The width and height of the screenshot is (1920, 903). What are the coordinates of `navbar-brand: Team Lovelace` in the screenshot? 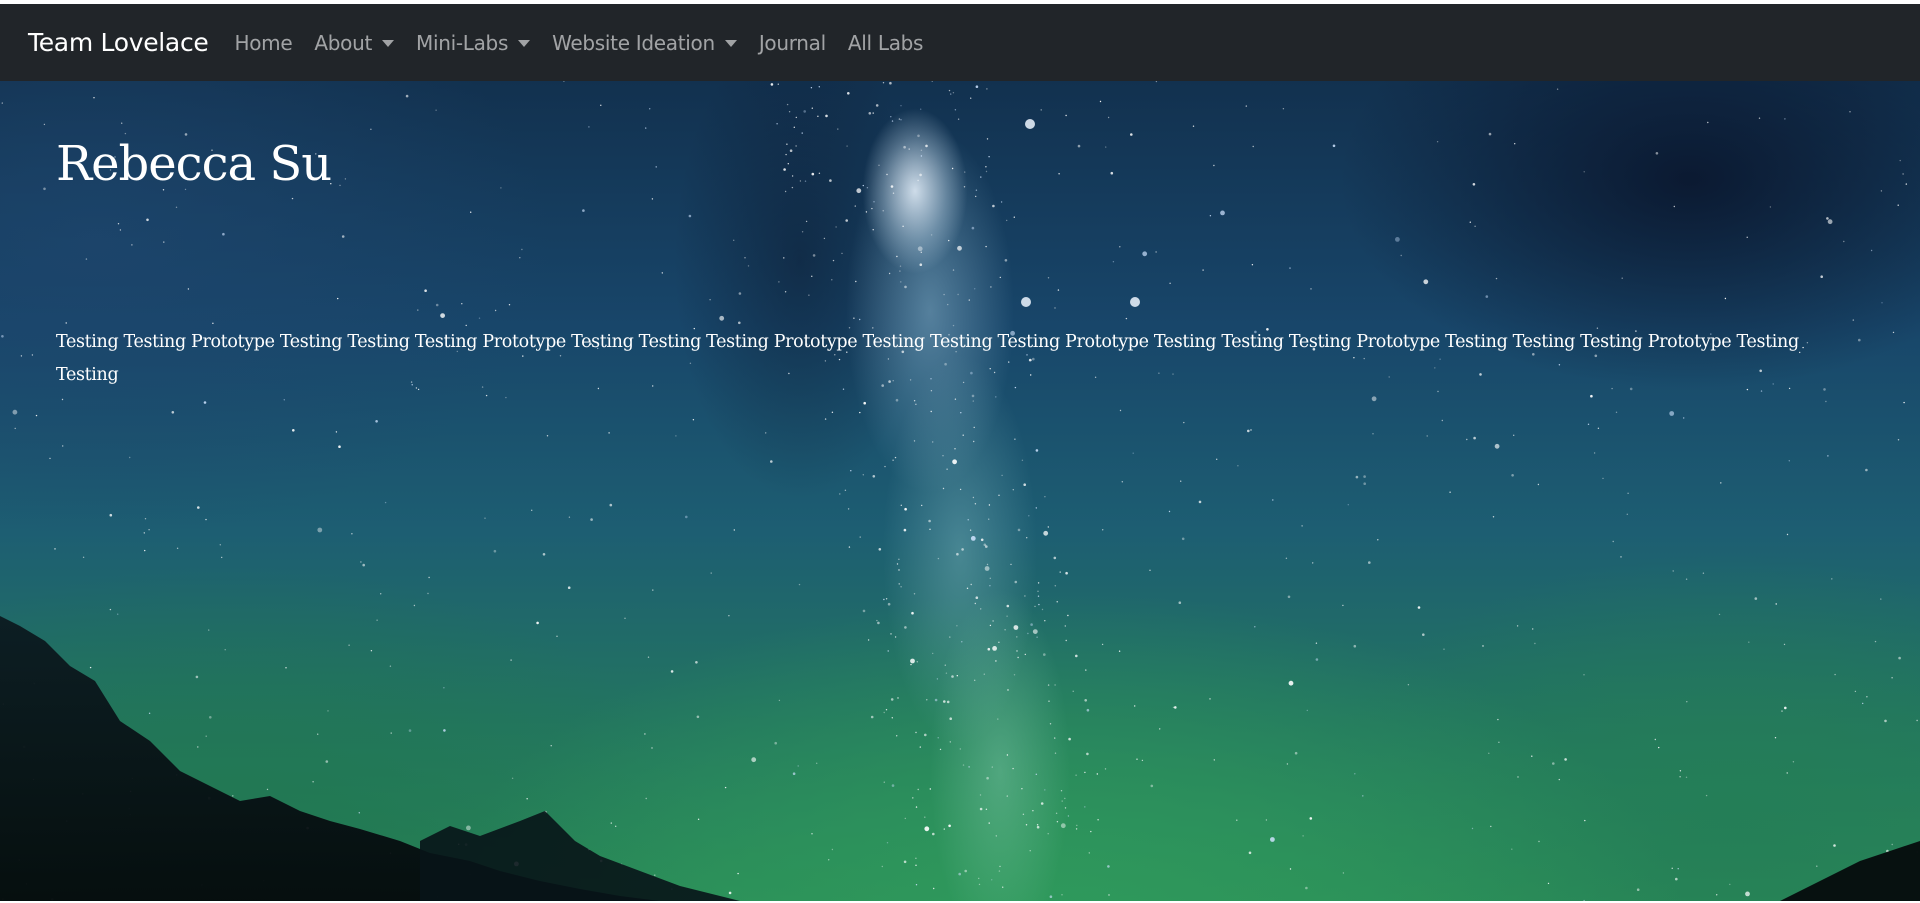 It's located at (118, 42).